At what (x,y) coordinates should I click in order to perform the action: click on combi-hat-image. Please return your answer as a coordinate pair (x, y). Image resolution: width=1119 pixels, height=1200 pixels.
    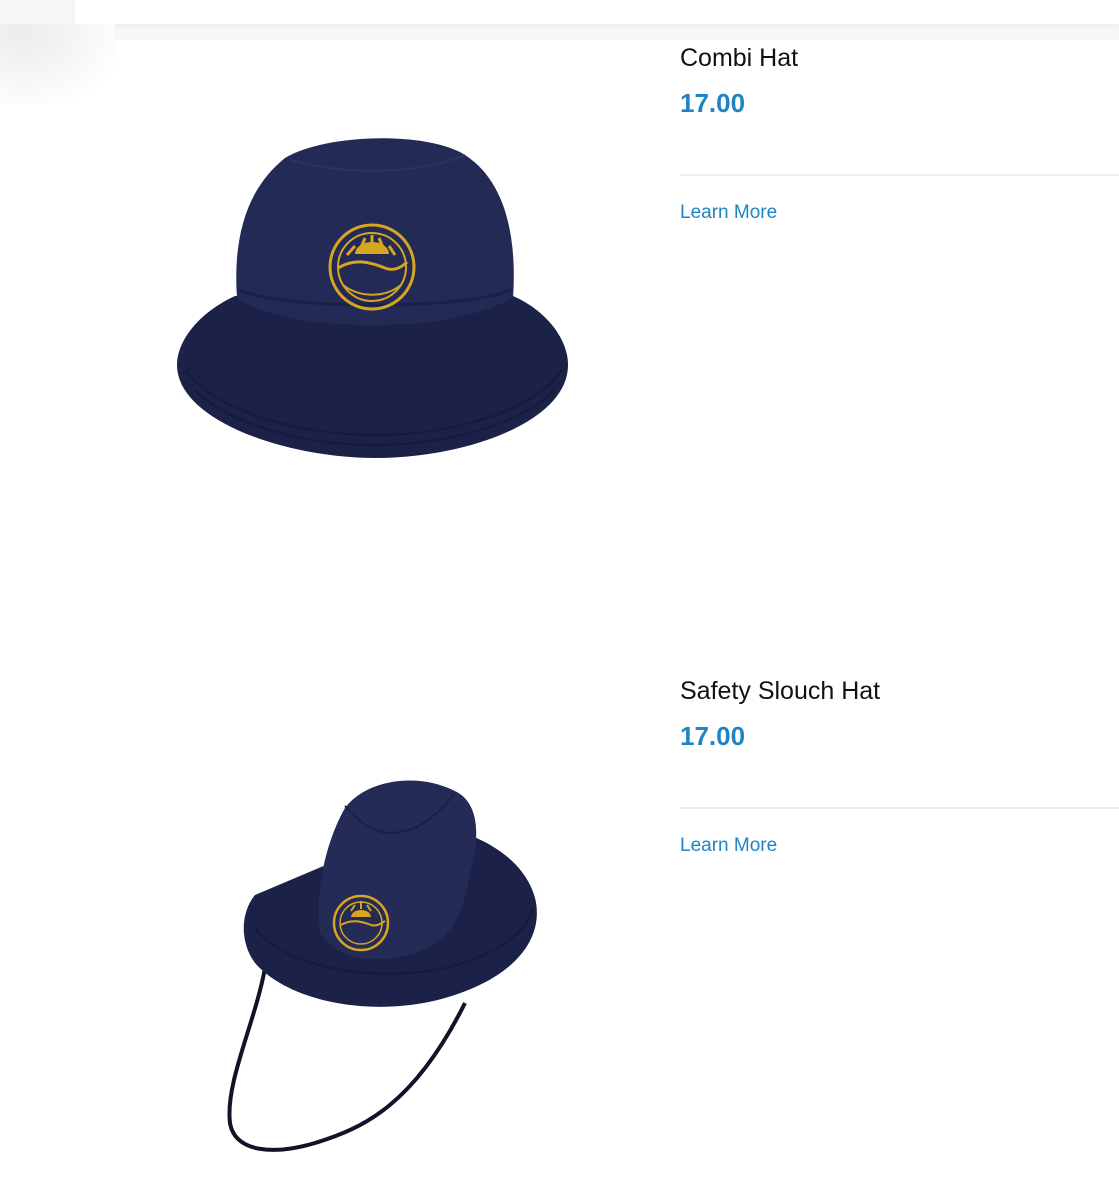
    Looking at the image, I should click on (372, 298).